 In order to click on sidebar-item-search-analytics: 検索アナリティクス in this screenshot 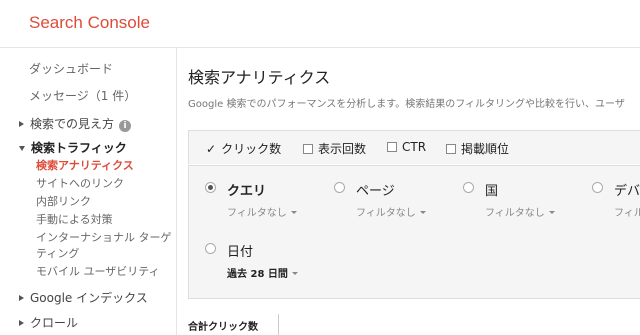, I will do `click(85, 166)`.